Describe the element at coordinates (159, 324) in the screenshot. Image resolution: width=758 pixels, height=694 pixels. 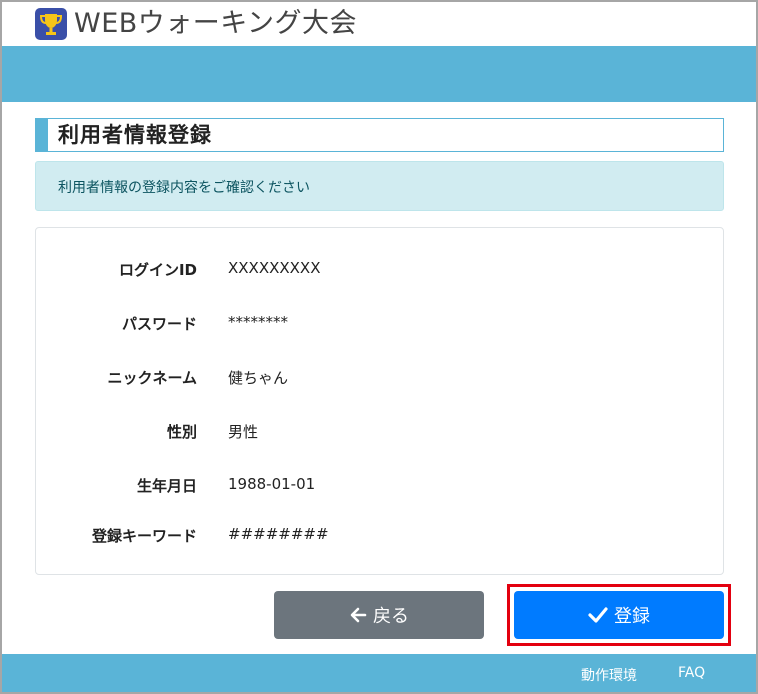
I see `field-label: パスワード` at that location.